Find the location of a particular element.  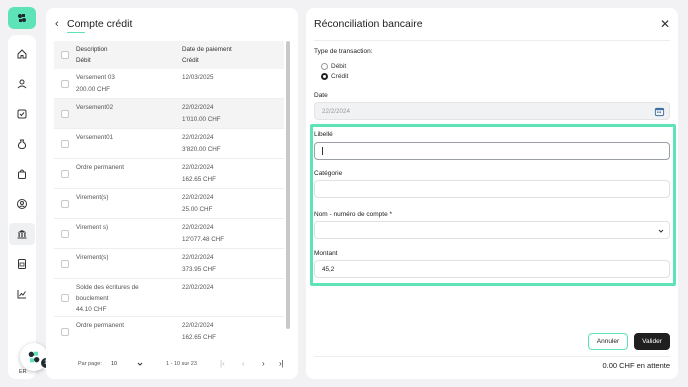

radio-debit is located at coordinates (324, 66).